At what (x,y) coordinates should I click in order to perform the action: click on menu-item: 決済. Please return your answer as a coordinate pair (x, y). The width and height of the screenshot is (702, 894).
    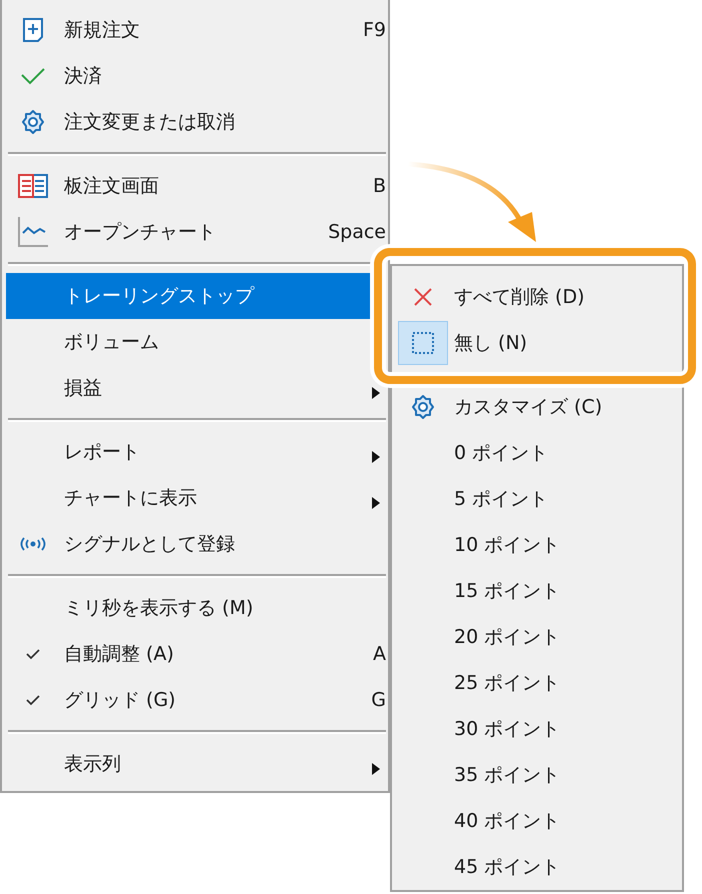
    Looking at the image, I should click on (196, 76).